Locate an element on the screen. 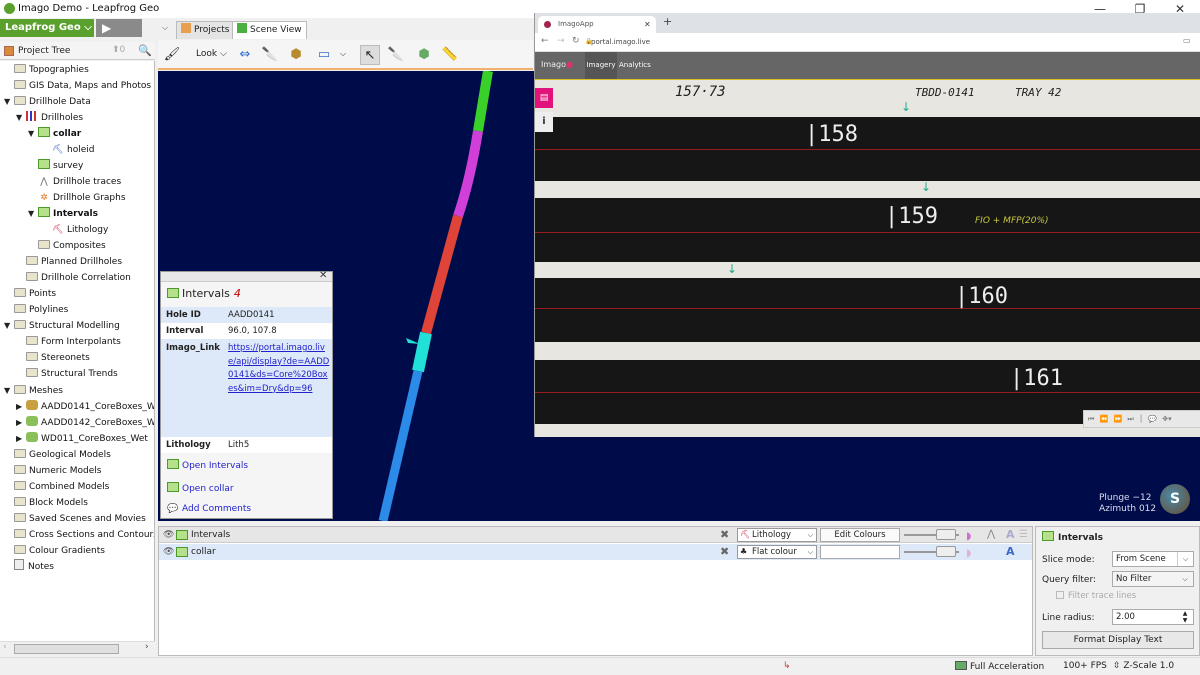  colour-field is located at coordinates (860, 552).